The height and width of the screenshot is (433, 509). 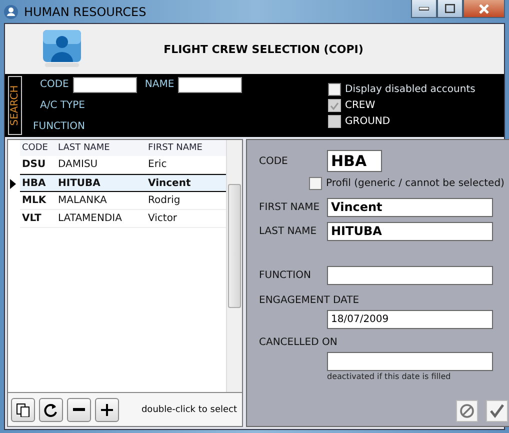 I want to click on copy-button, so click(x=23, y=410).